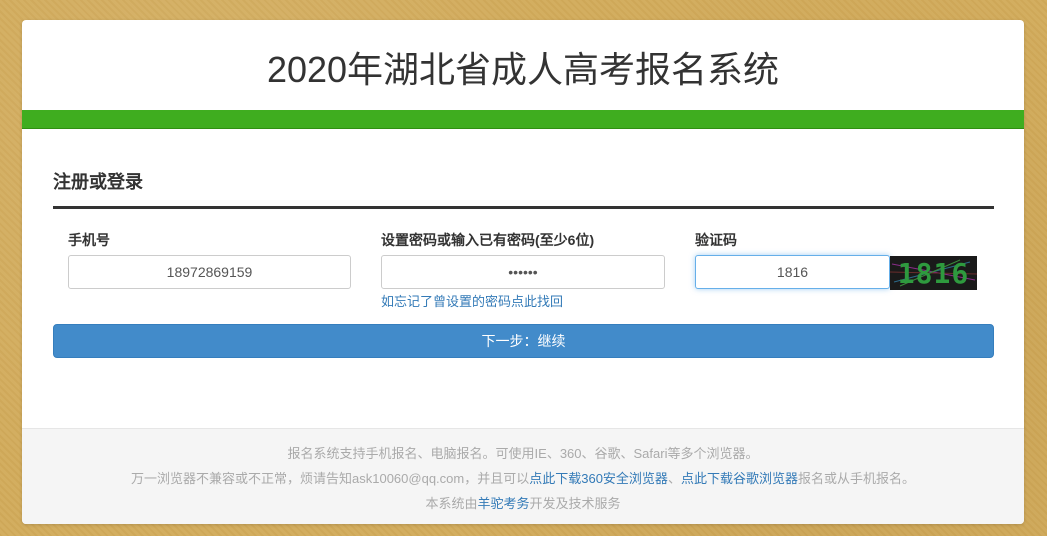  I want to click on captcha-input, so click(792, 272).